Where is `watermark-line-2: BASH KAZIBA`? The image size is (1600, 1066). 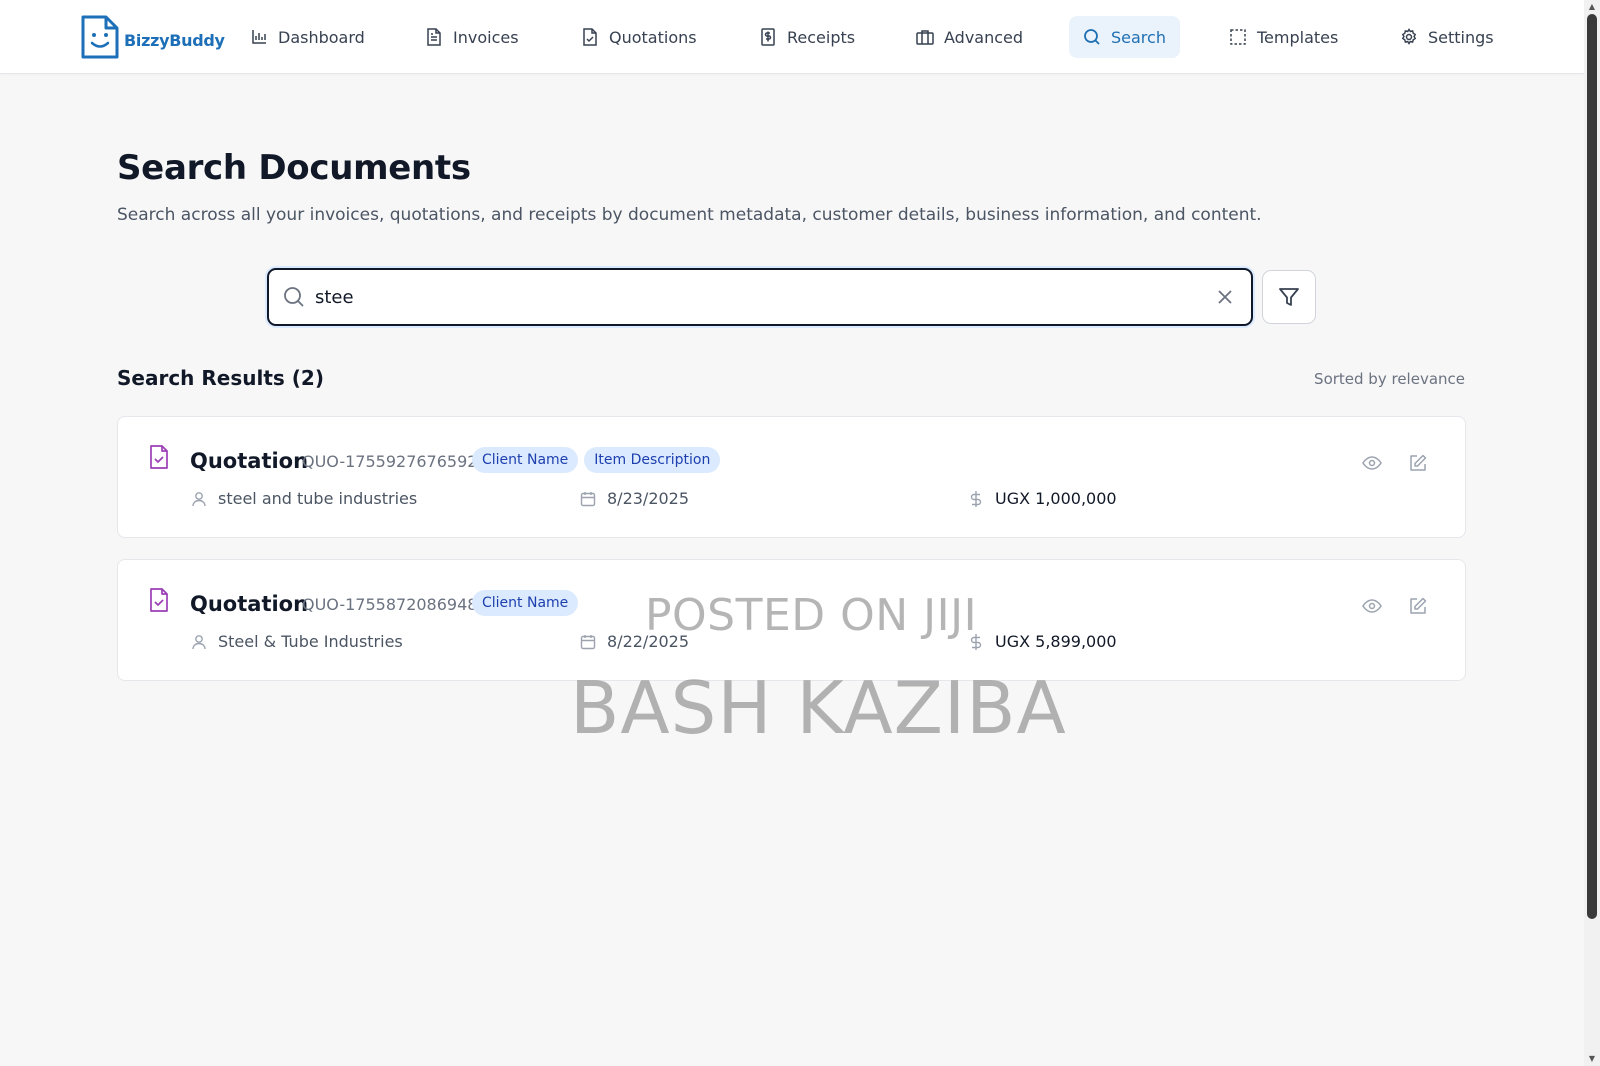 watermark-line-2: BASH KAZIBA is located at coordinates (818, 708).